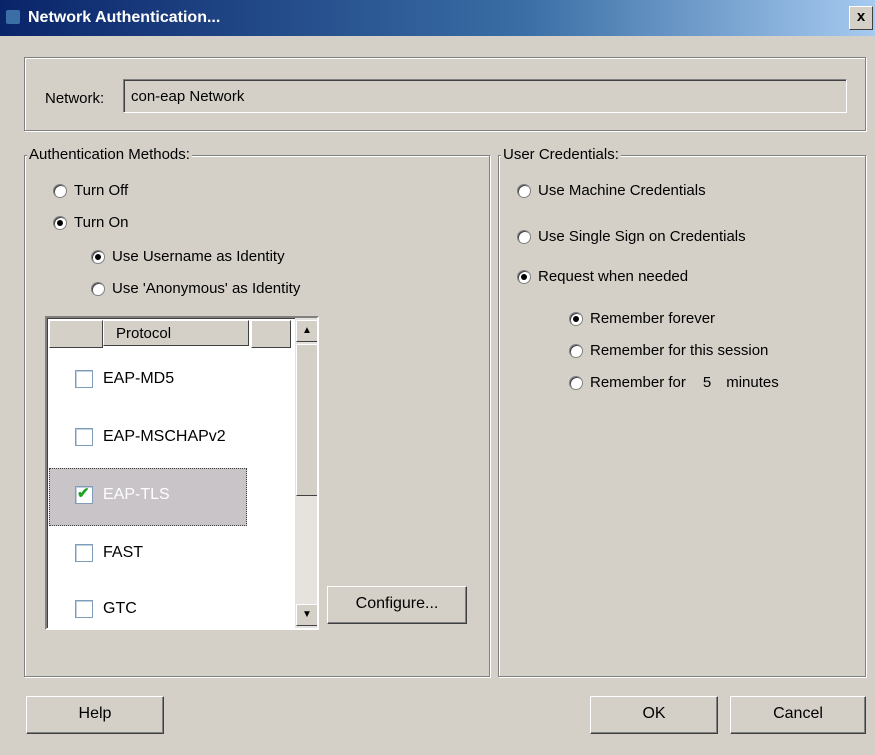 This screenshot has width=875, height=755. What do you see at coordinates (13, 17) in the screenshot?
I see `app-icon` at bounding box center [13, 17].